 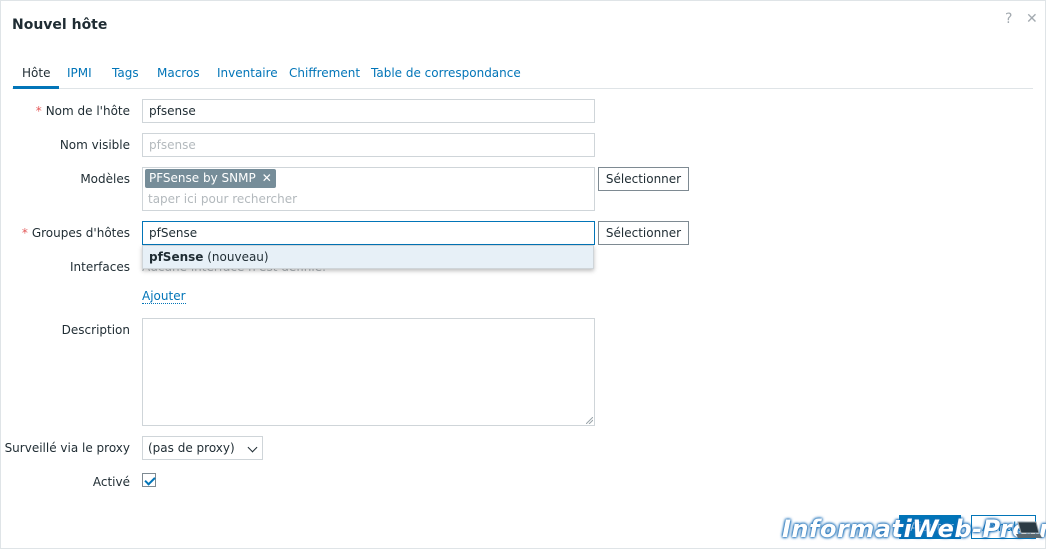 I want to click on enabled-label: Activé, so click(x=111, y=482).